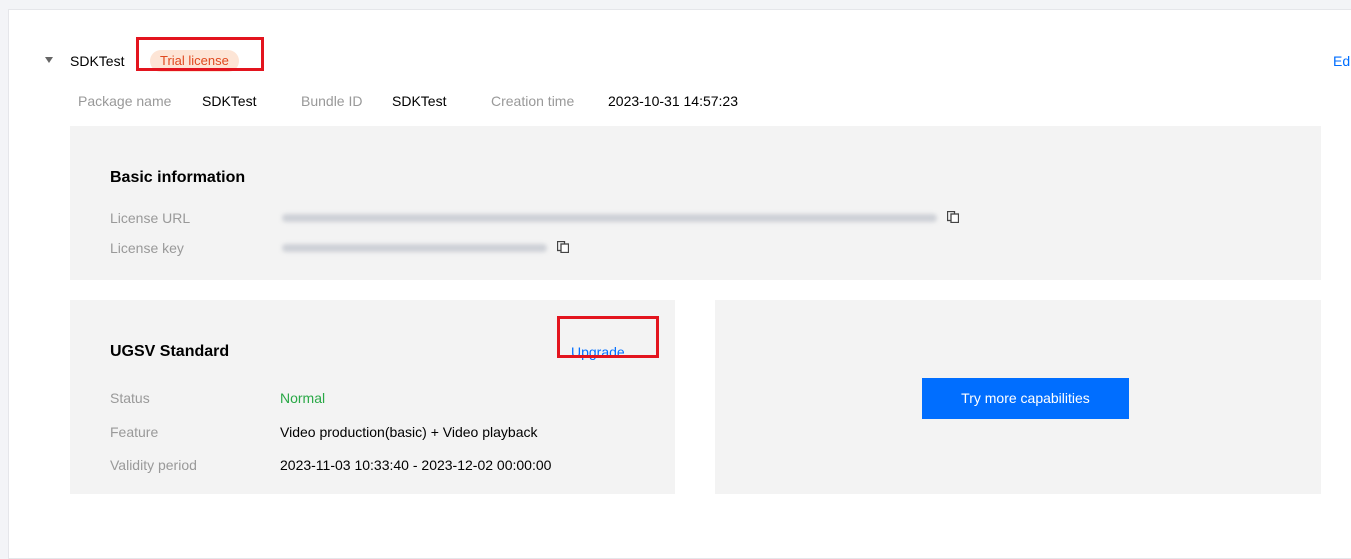 This screenshot has height=559, width=1351. What do you see at coordinates (303, 398) in the screenshot?
I see `status-value: Normal` at bounding box center [303, 398].